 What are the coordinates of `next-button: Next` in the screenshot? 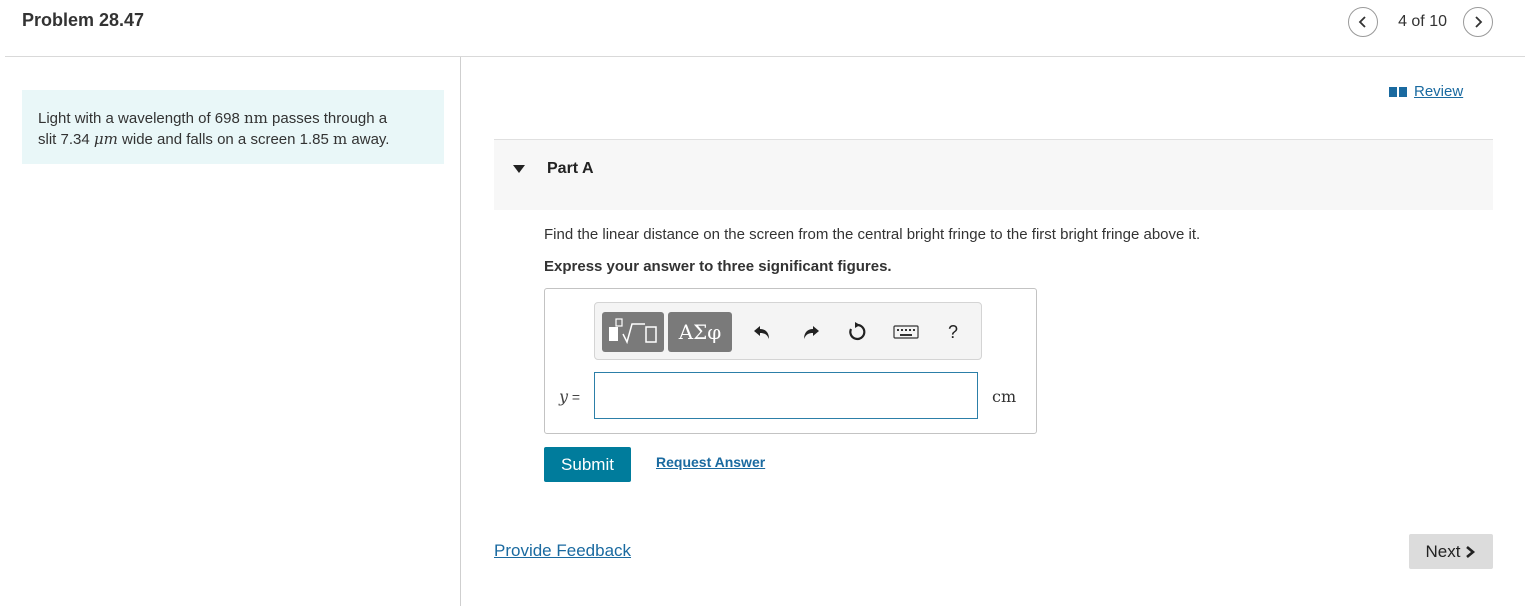 It's located at (1451, 551).